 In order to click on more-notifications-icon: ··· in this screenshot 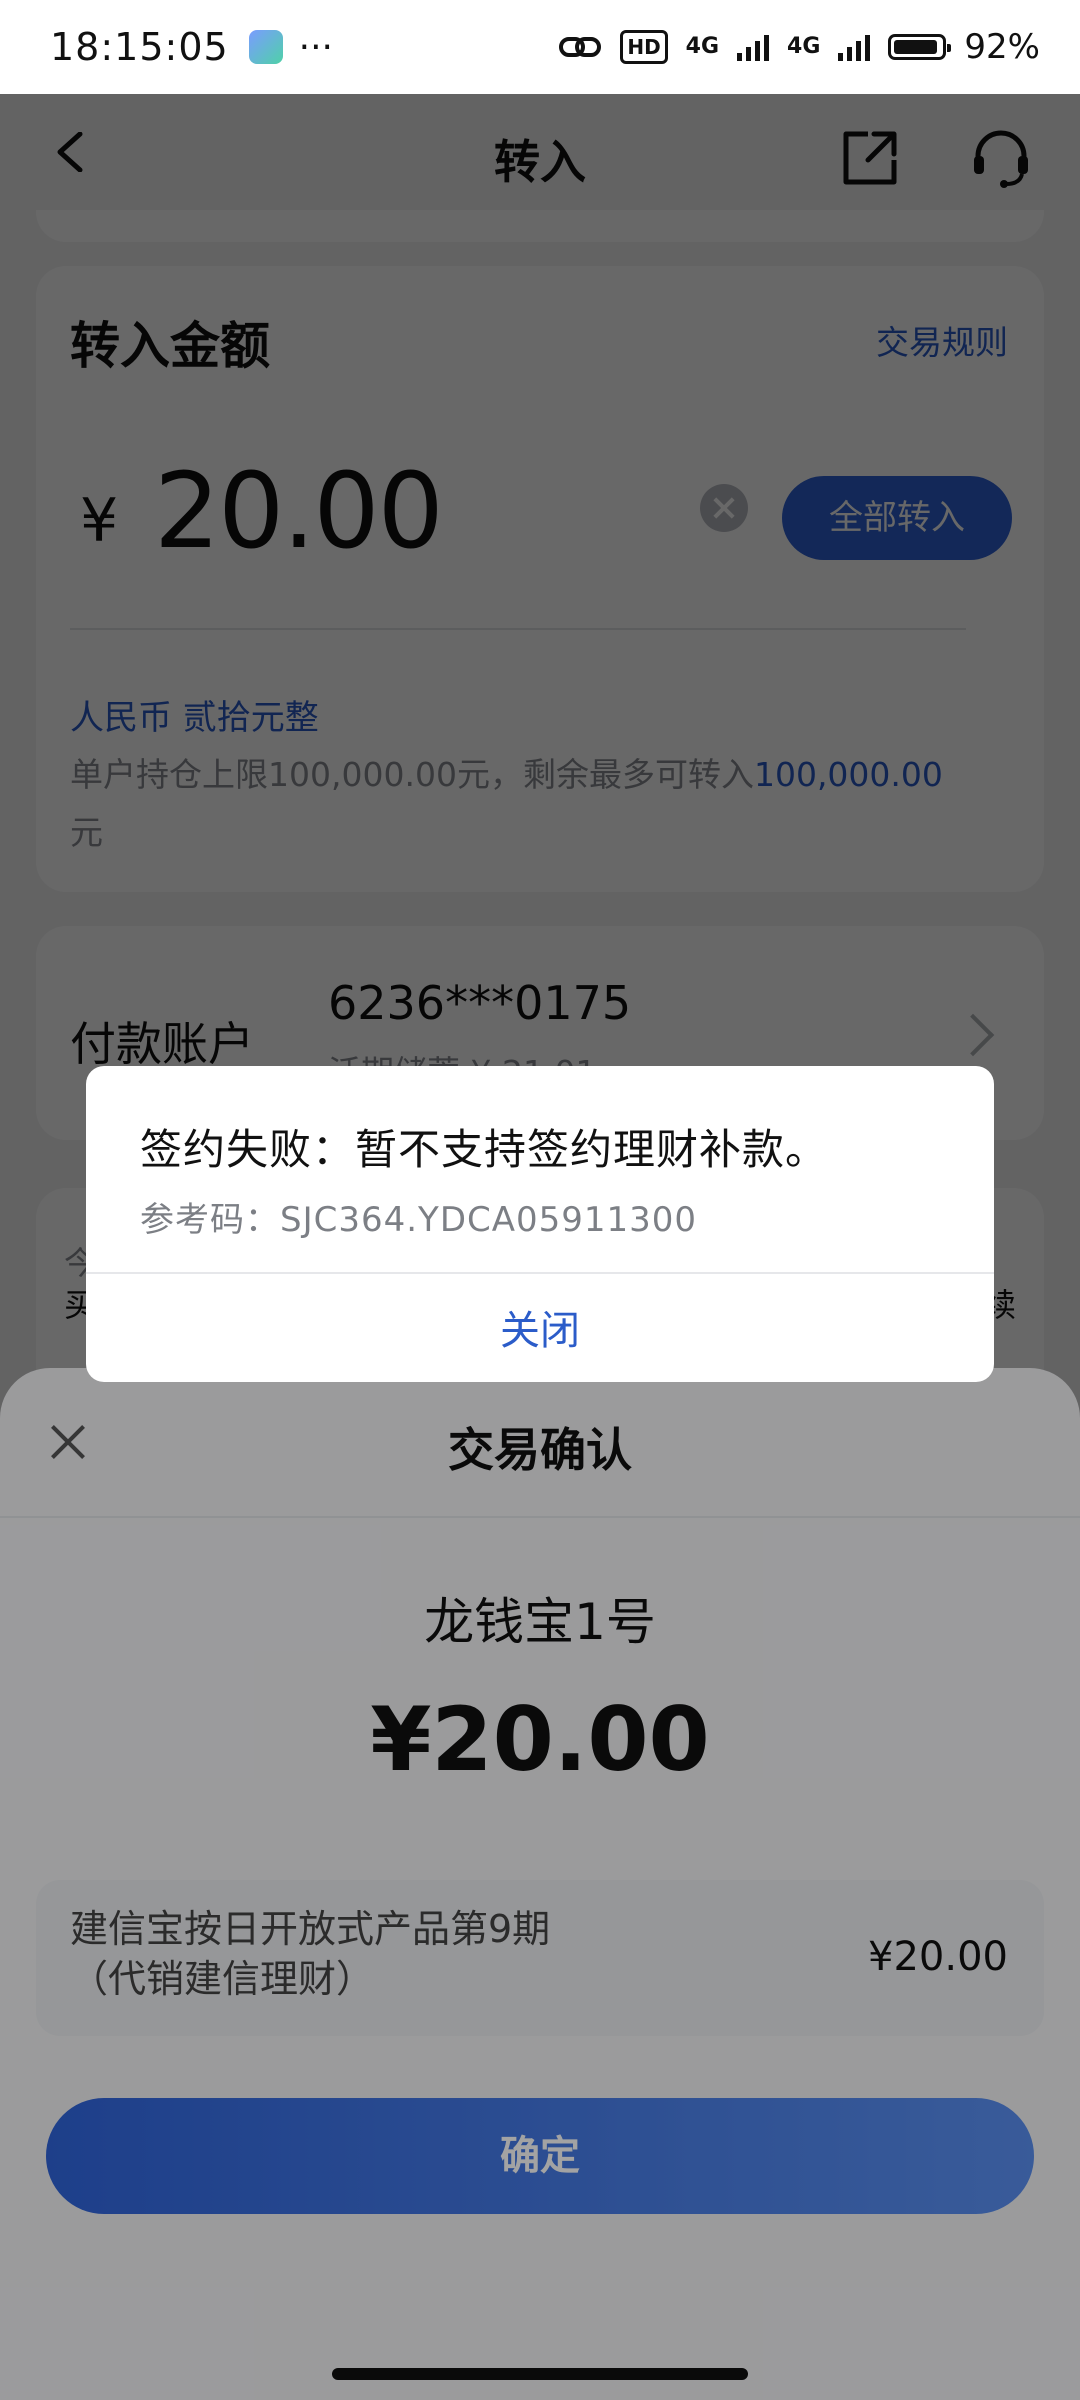, I will do `click(316, 47)`.